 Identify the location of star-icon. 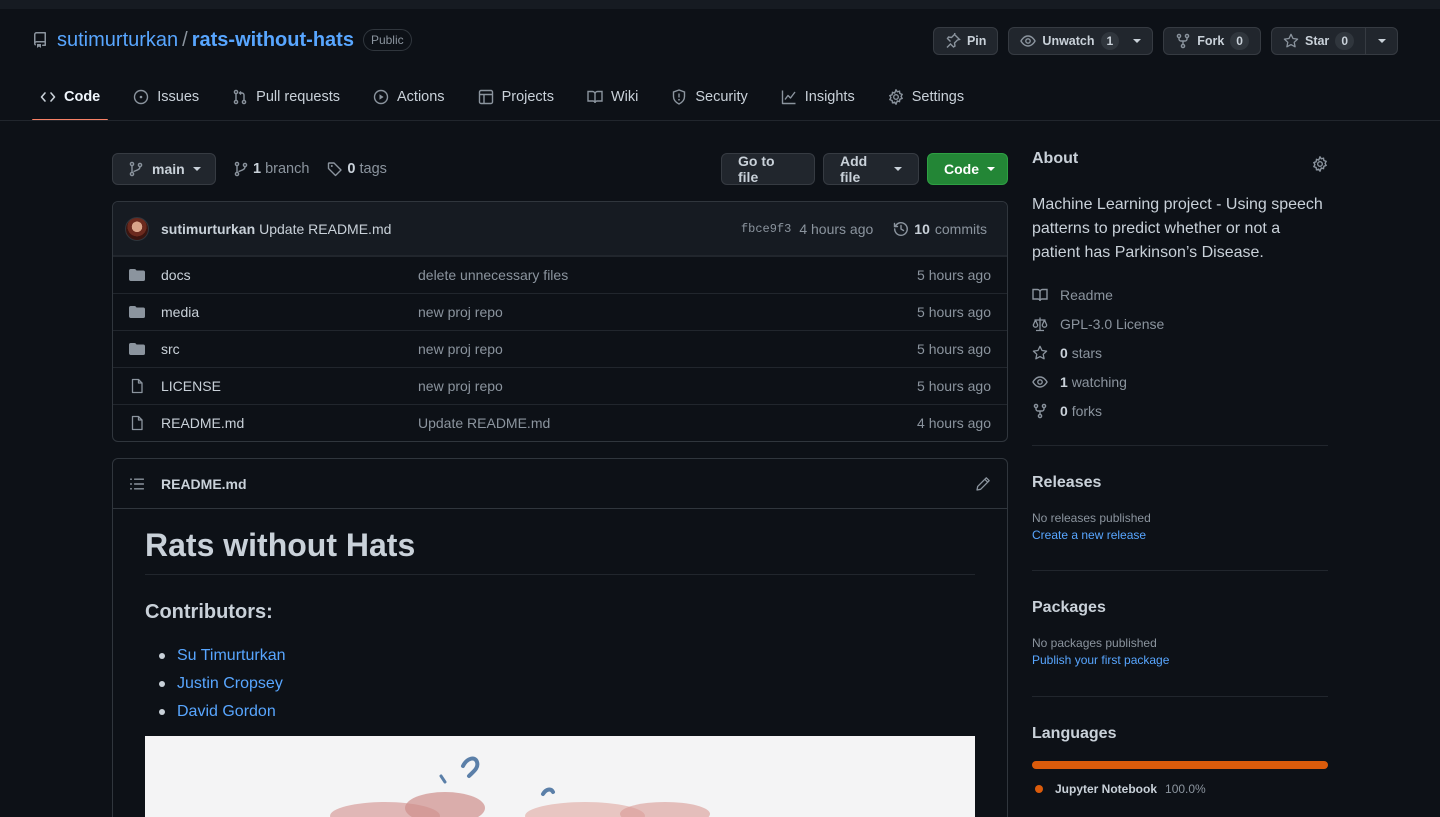
(1040, 353).